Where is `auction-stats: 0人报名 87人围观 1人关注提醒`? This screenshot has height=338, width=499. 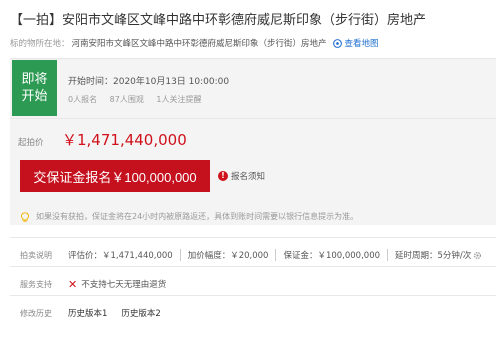 auction-stats: 0人报名 87人围观 1人关注提醒 is located at coordinates (139, 99).